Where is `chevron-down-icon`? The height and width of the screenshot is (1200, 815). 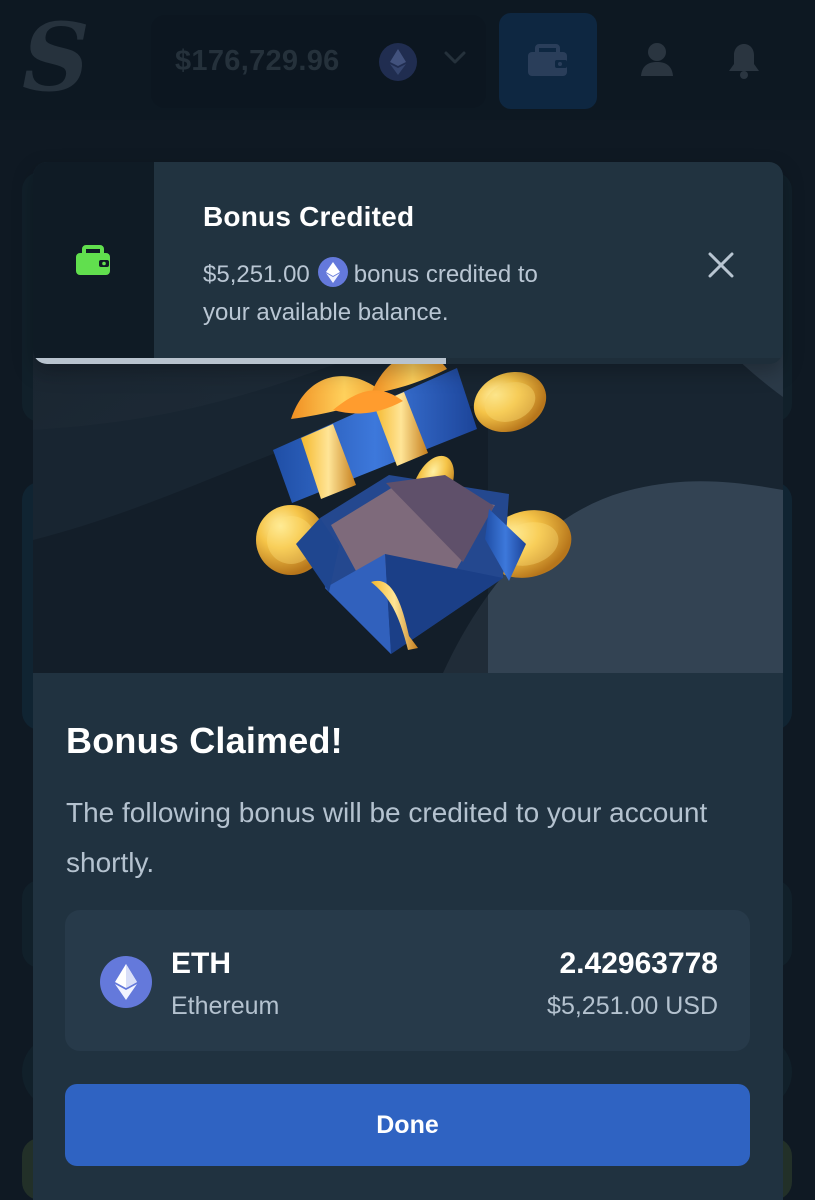 chevron-down-icon is located at coordinates (455, 58).